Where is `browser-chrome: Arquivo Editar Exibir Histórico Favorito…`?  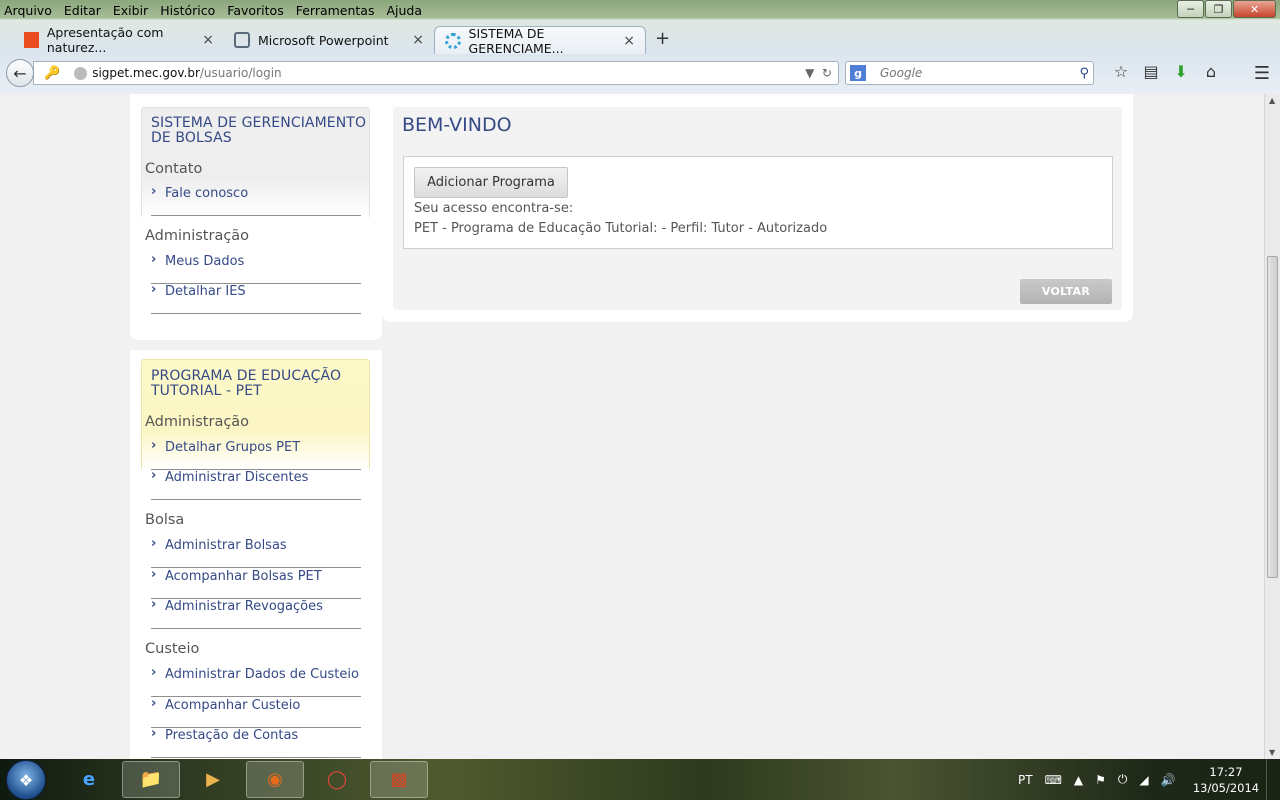
browser-chrome: Arquivo Editar Exibir Histórico Favorito… is located at coordinates (640, 47).